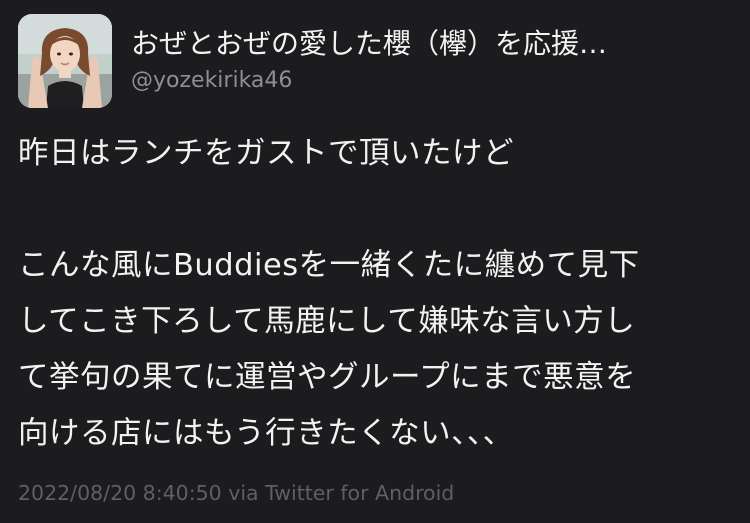  I want to click on tweet-line: て挙句の果てに運営やグループにまで悪意を, so click(327, 377).